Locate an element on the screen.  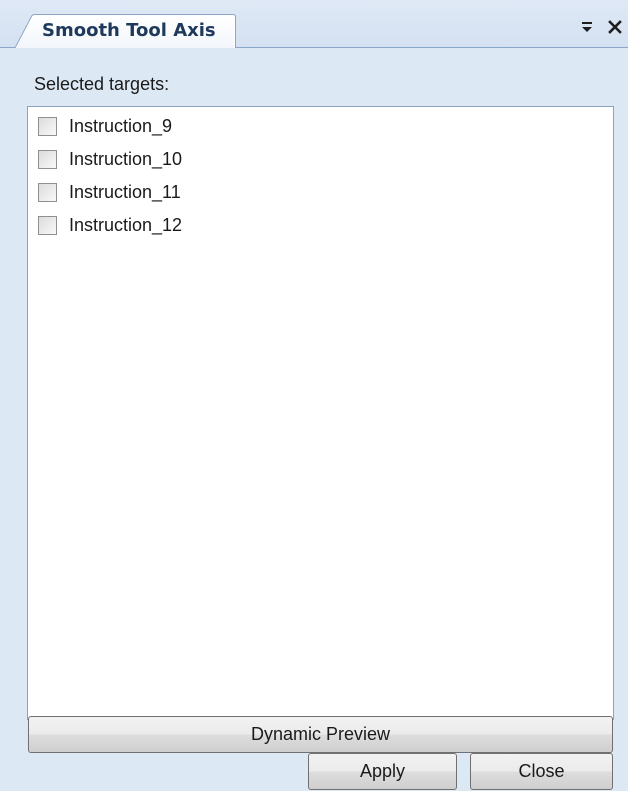
list-item: Instruction_12 is located at coordinates (110, 225).